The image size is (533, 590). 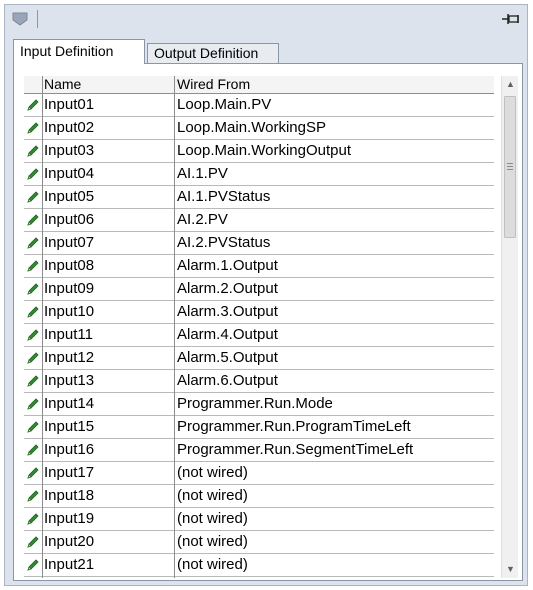 I want to click on table-row: Input21 (not wired), so click(x=259, y=565).